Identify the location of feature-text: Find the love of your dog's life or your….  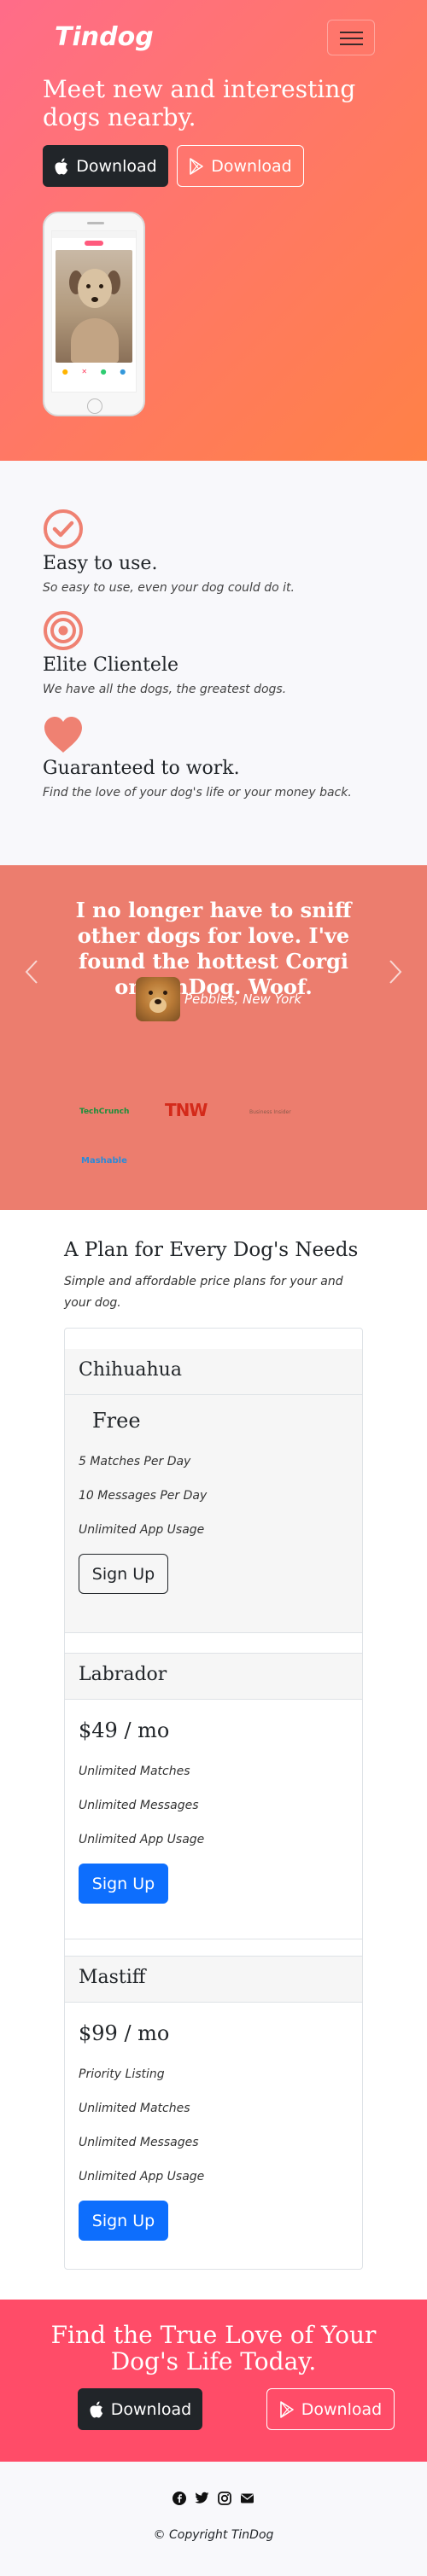
(197, 793).